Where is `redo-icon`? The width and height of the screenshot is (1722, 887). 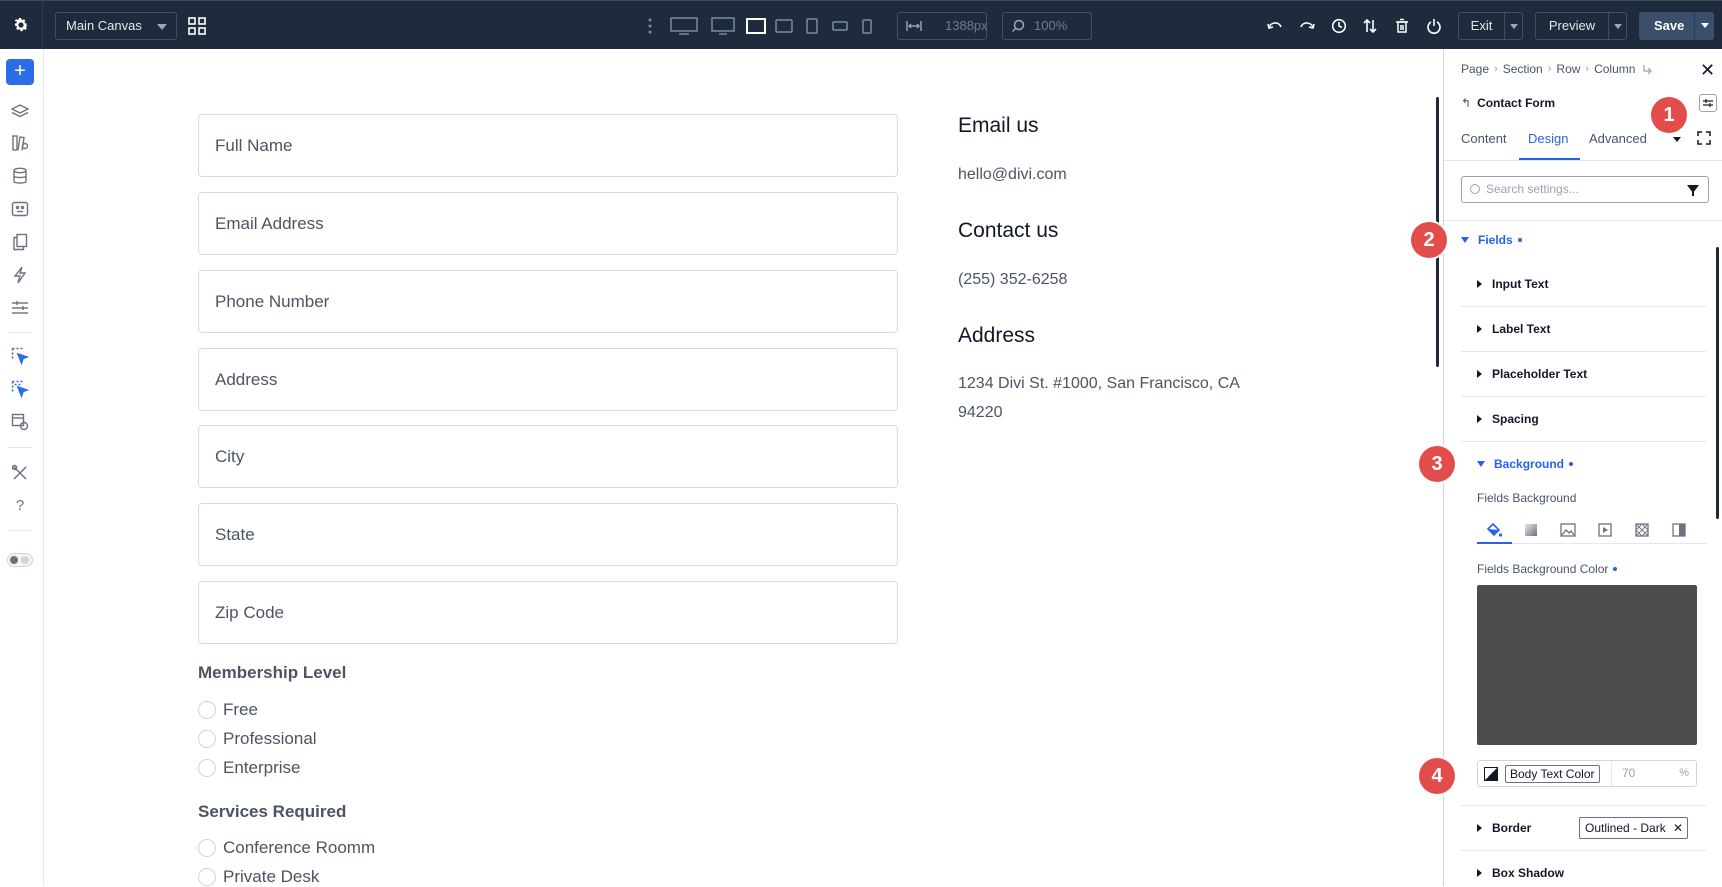 redo-icon is located at coordinates (1307, 26).